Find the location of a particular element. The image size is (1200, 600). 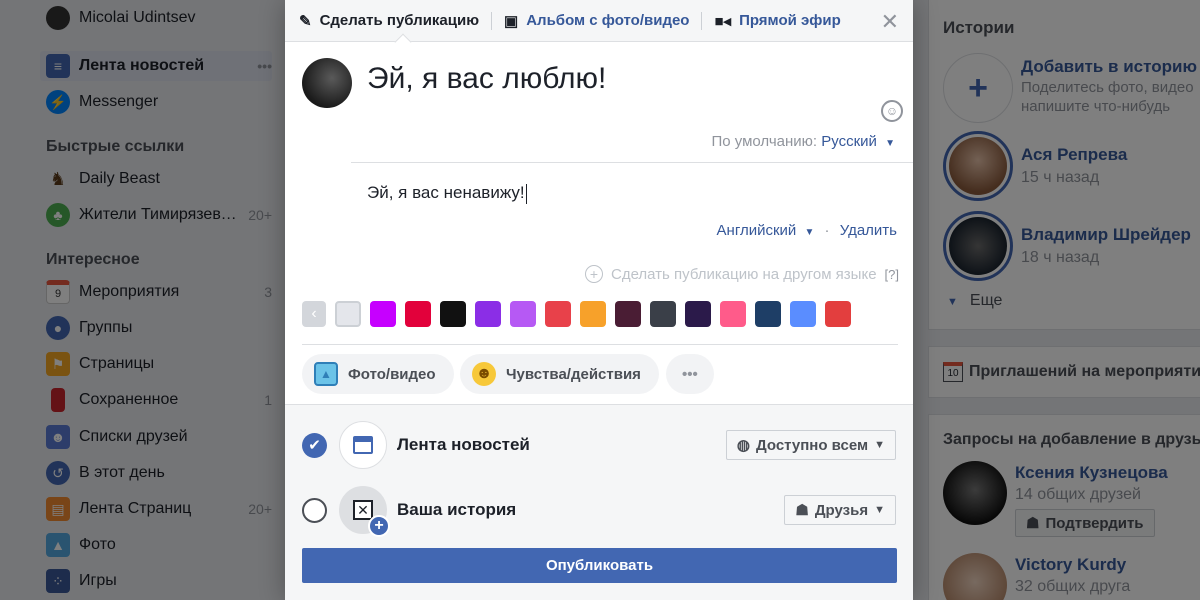

smiley-icon: ☻ is located at coordinates (484, 374).